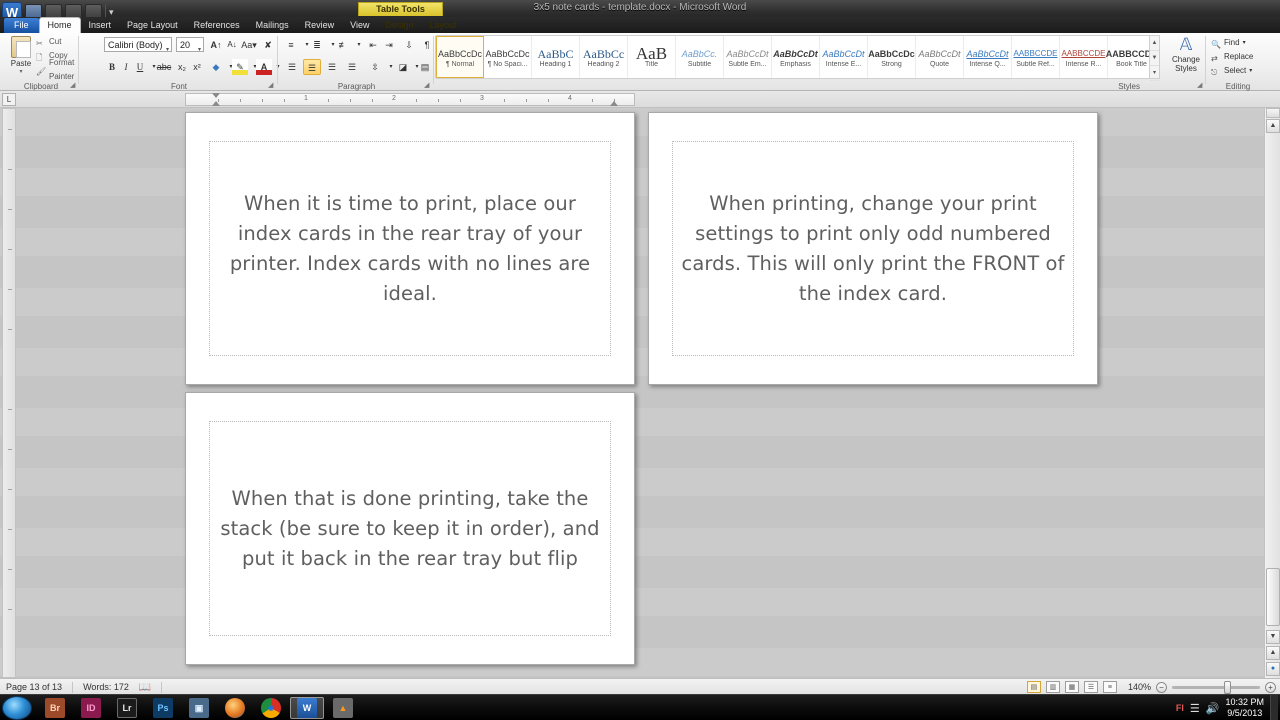 This screenshot has width=1280, height=720. What do you see at coordinates (216, 67) in the screenshot?
I see `text-effects-icon: ◆` at bounding box center [216, 67].